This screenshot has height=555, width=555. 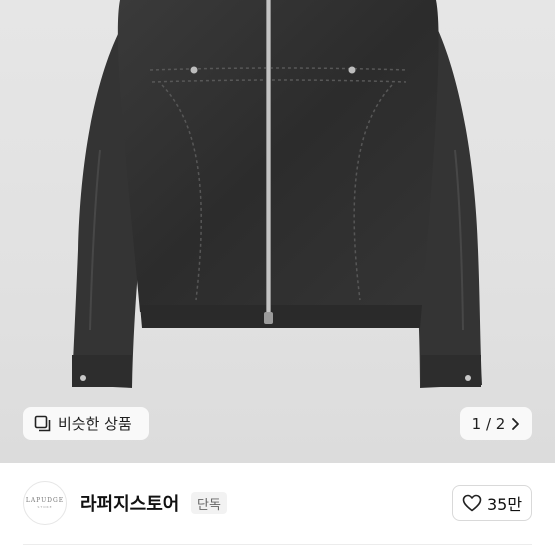 What do you see at coordinates (488, 423) in the screenshot?
I see `image-pager-count: 1 / 2` at bounding box center [488, 423].